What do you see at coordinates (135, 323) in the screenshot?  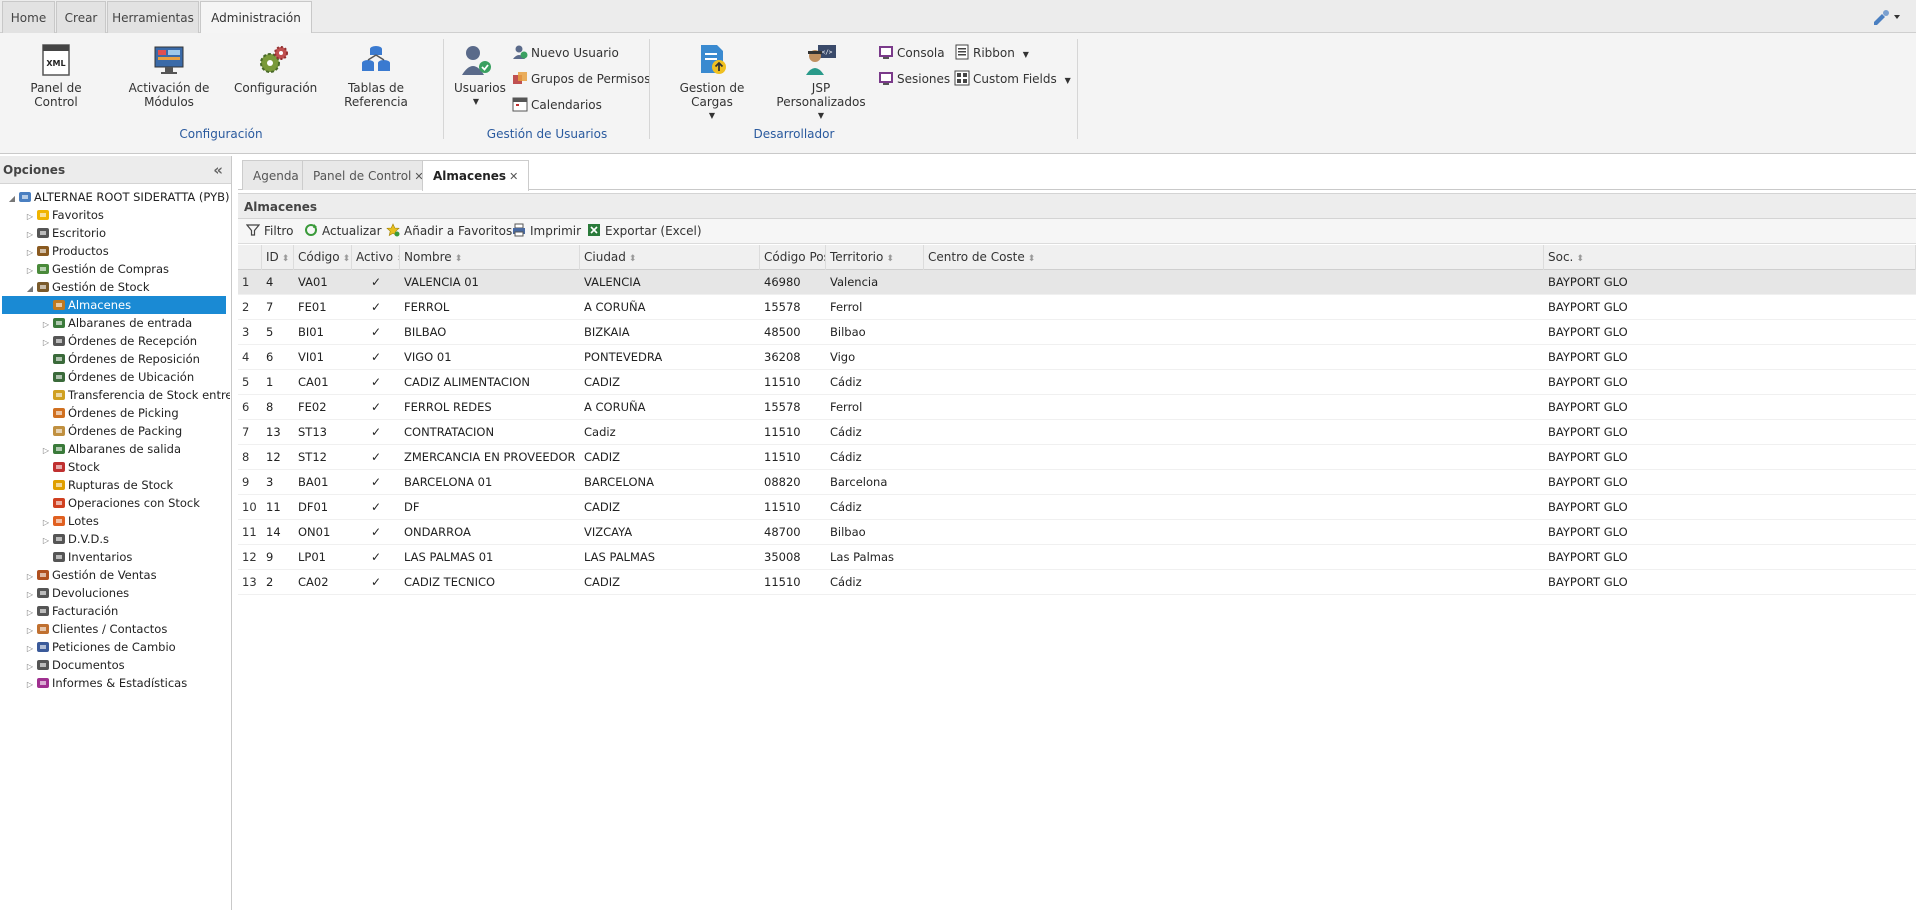 I see `tree-item: ▷ Albaranes de entrada` at bounding box center [135, 323].